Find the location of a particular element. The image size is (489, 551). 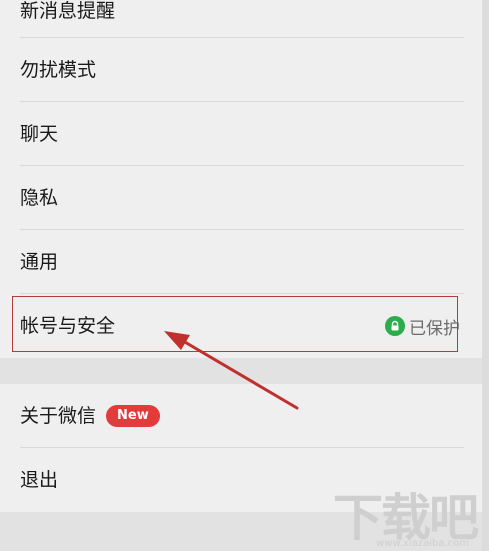

item-label: 隐私 is located at coordinates (39, 198).